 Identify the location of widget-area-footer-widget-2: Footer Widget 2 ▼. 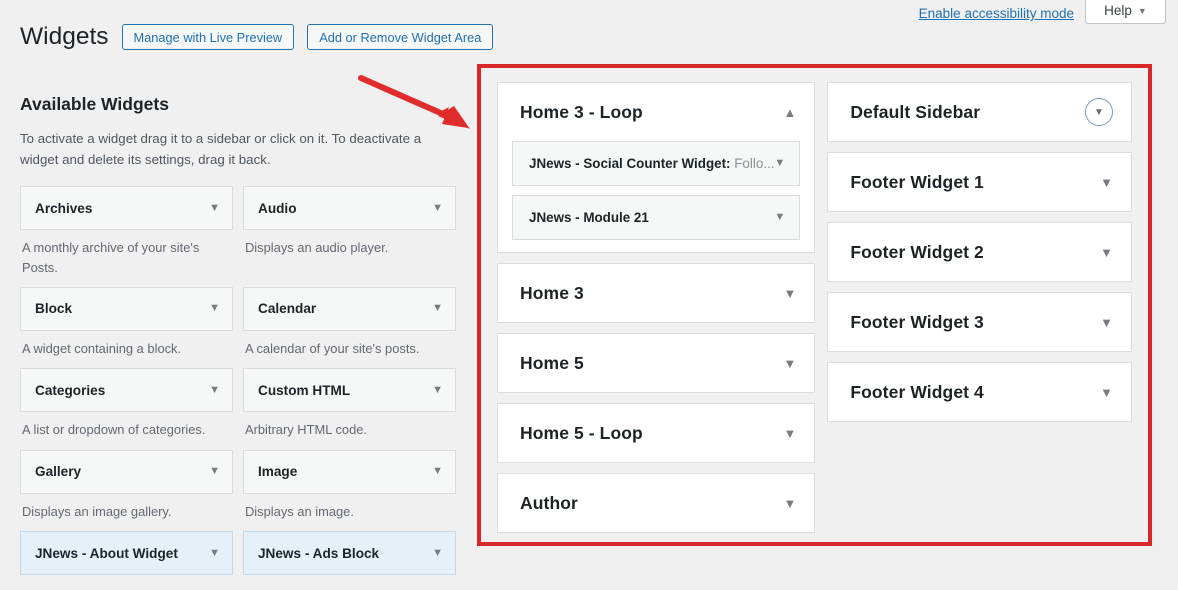
(979, 252).